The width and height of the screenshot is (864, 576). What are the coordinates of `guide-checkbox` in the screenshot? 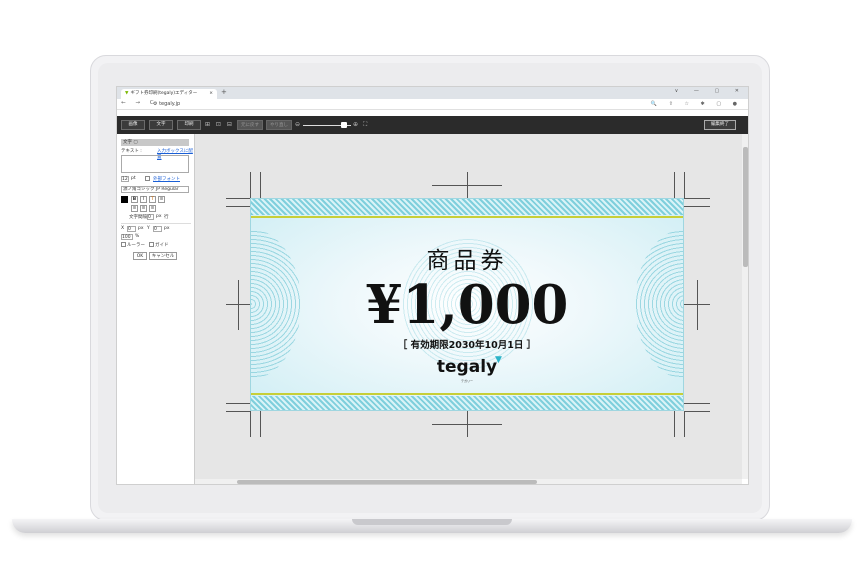 It's located at (151, 244).